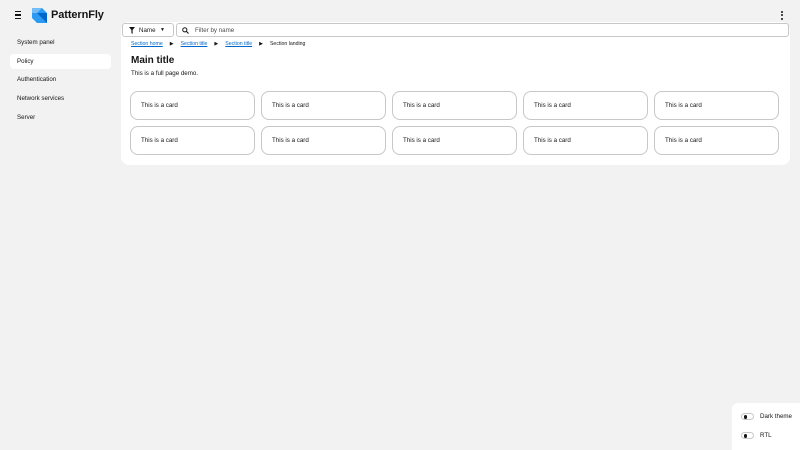 The image size is (800, 450). I want to click on search-icon, so click(185, 30).